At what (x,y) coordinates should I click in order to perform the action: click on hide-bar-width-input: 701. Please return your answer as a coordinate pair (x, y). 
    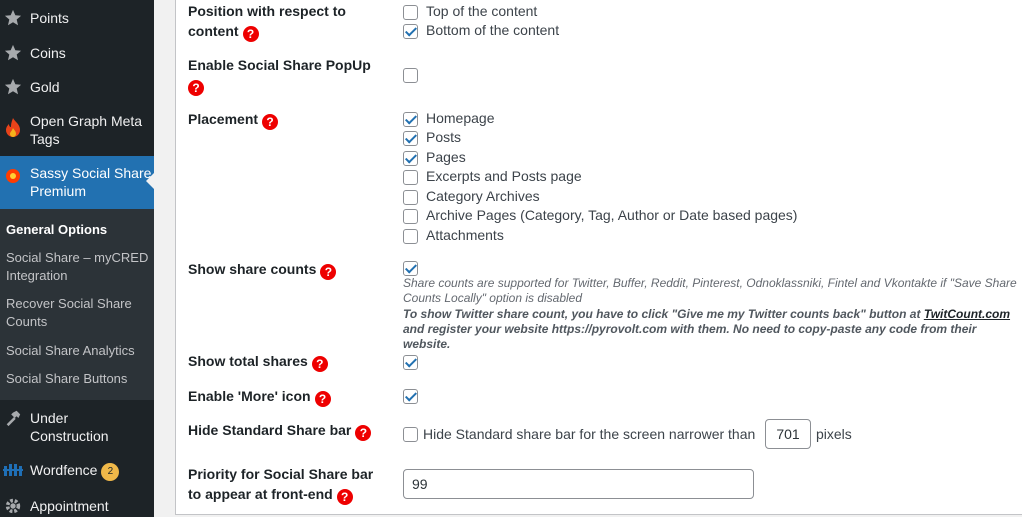
    Looking at the image, I should click on (788, 434).